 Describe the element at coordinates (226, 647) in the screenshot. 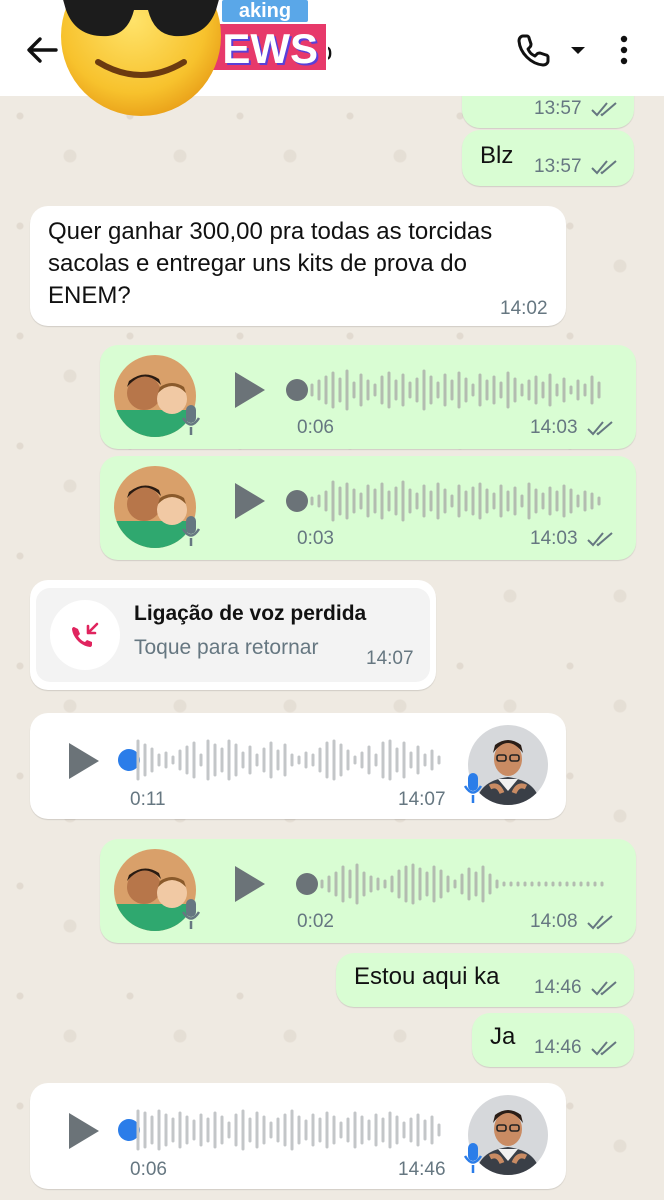

I see `missed-call-subtitle: Toque para retornar` at that location.